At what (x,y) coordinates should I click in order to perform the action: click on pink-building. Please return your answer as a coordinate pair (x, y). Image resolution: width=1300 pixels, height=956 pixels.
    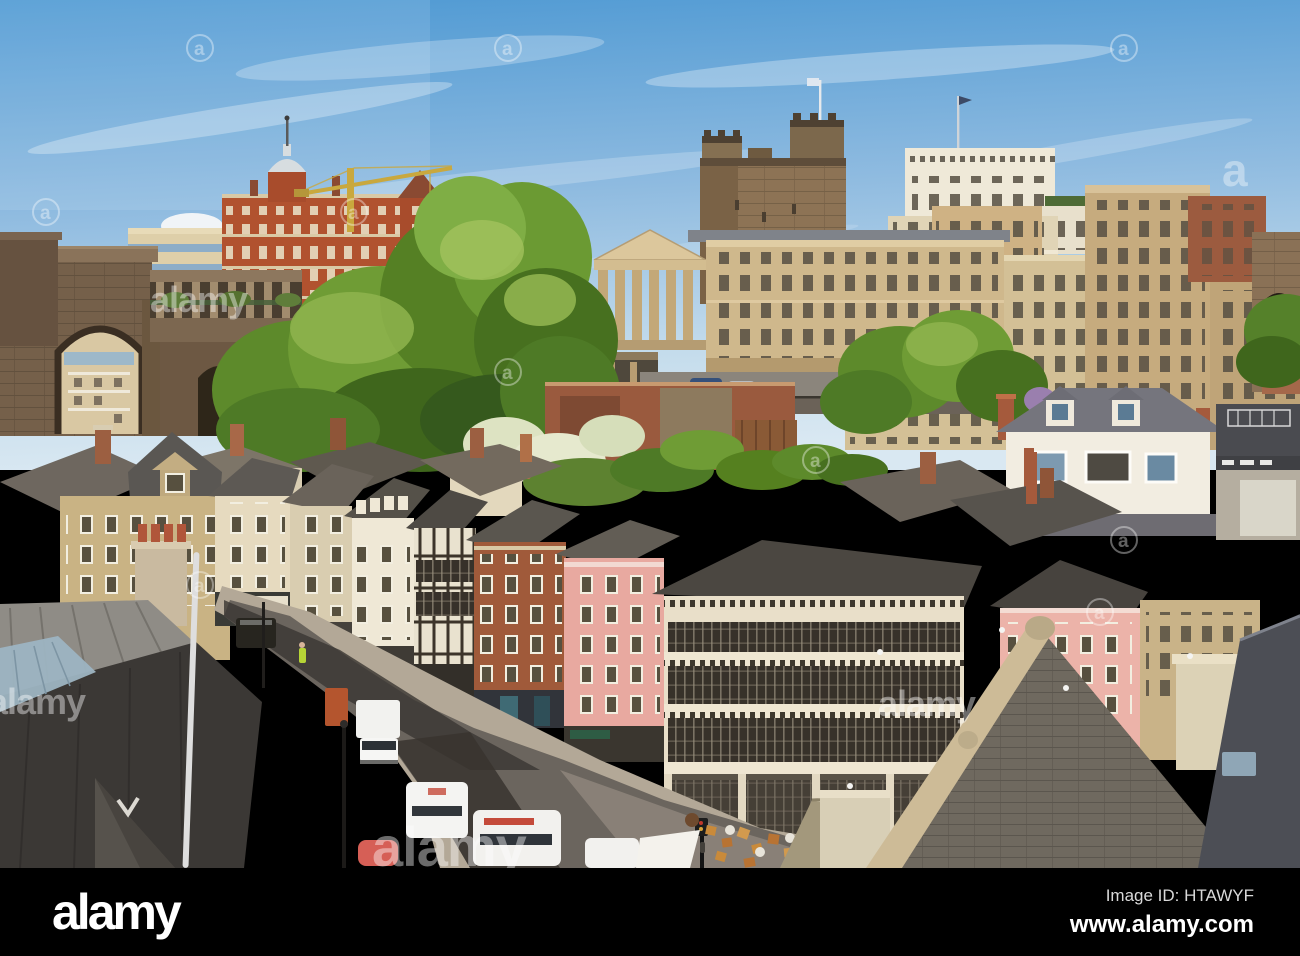
    Looking at the image, I should click on (618, 641).